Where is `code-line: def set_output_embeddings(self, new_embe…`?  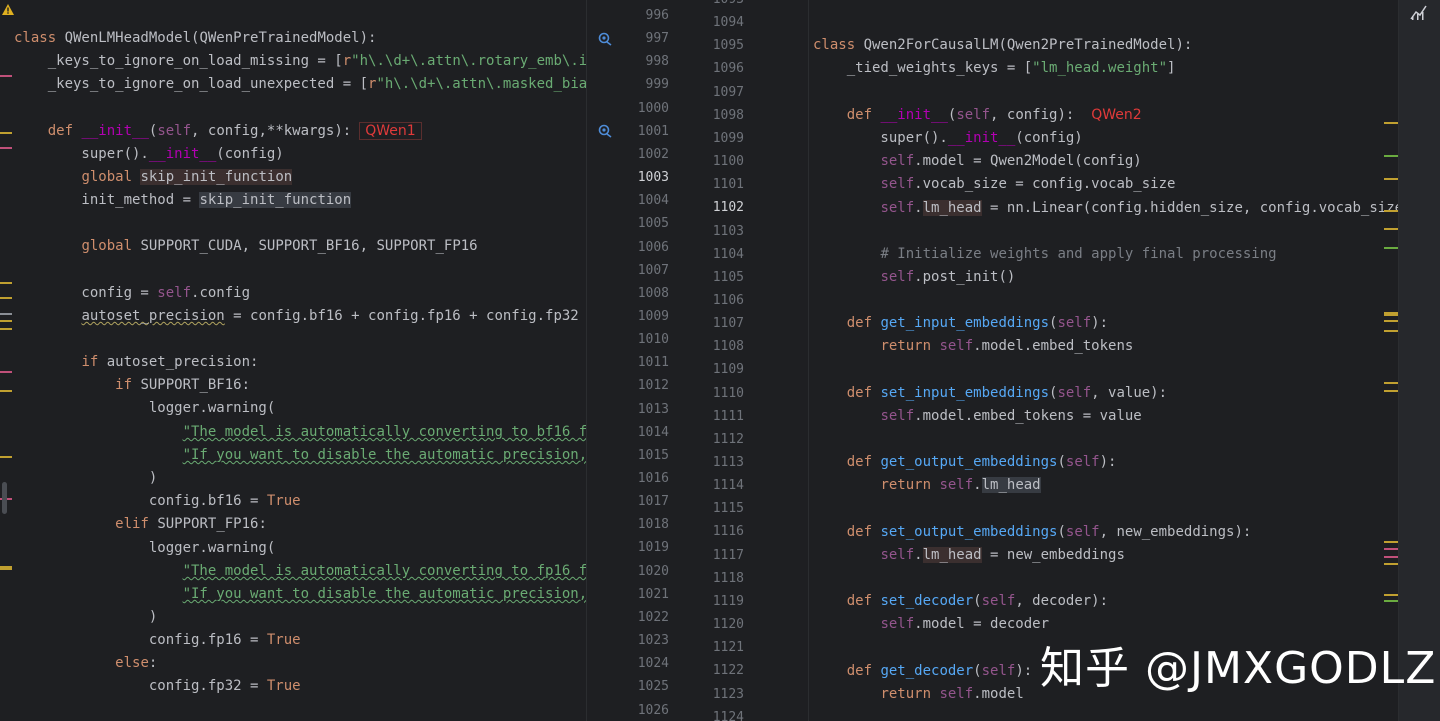
code-line: def set_output_embeddings(self, new_embe… is located at coordinates (1032, 532).